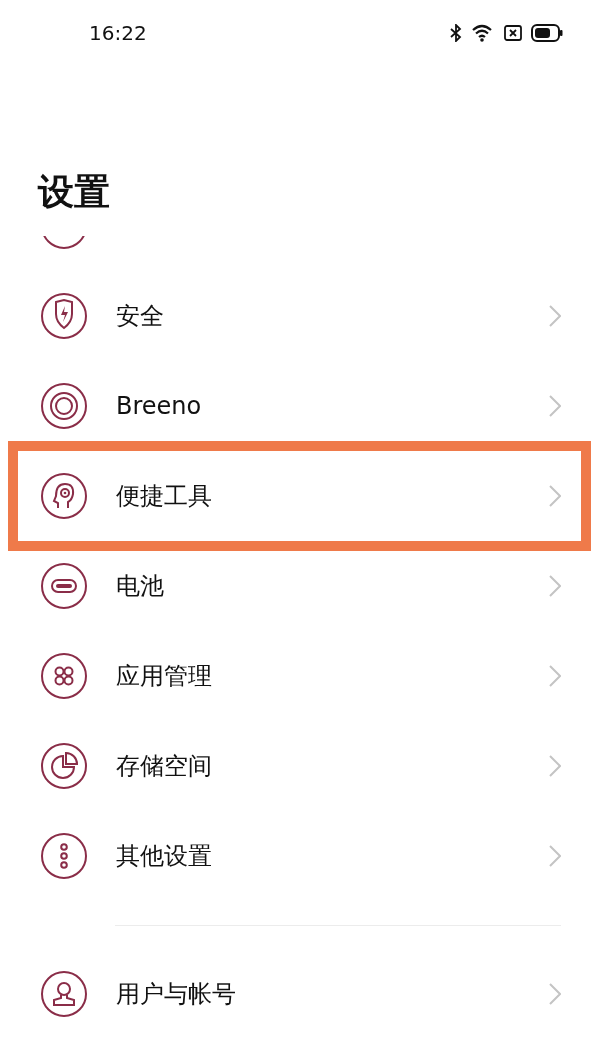  Describe the element at coordinates (64, 766) in the screenshot. I see `pie-icon` at that location.